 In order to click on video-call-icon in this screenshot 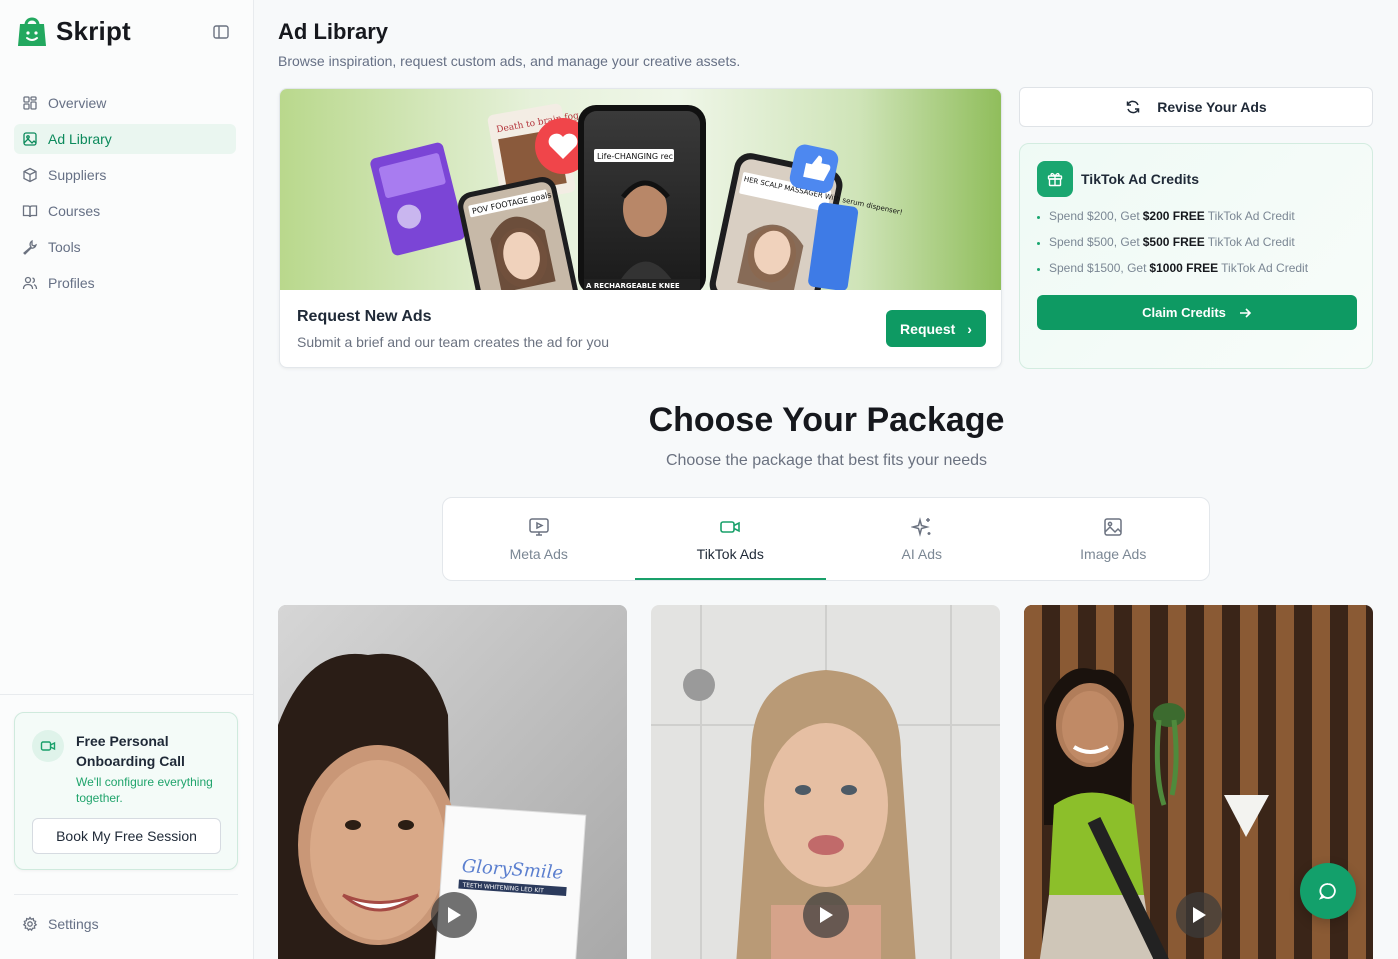, I will do `click(48, 746)`.